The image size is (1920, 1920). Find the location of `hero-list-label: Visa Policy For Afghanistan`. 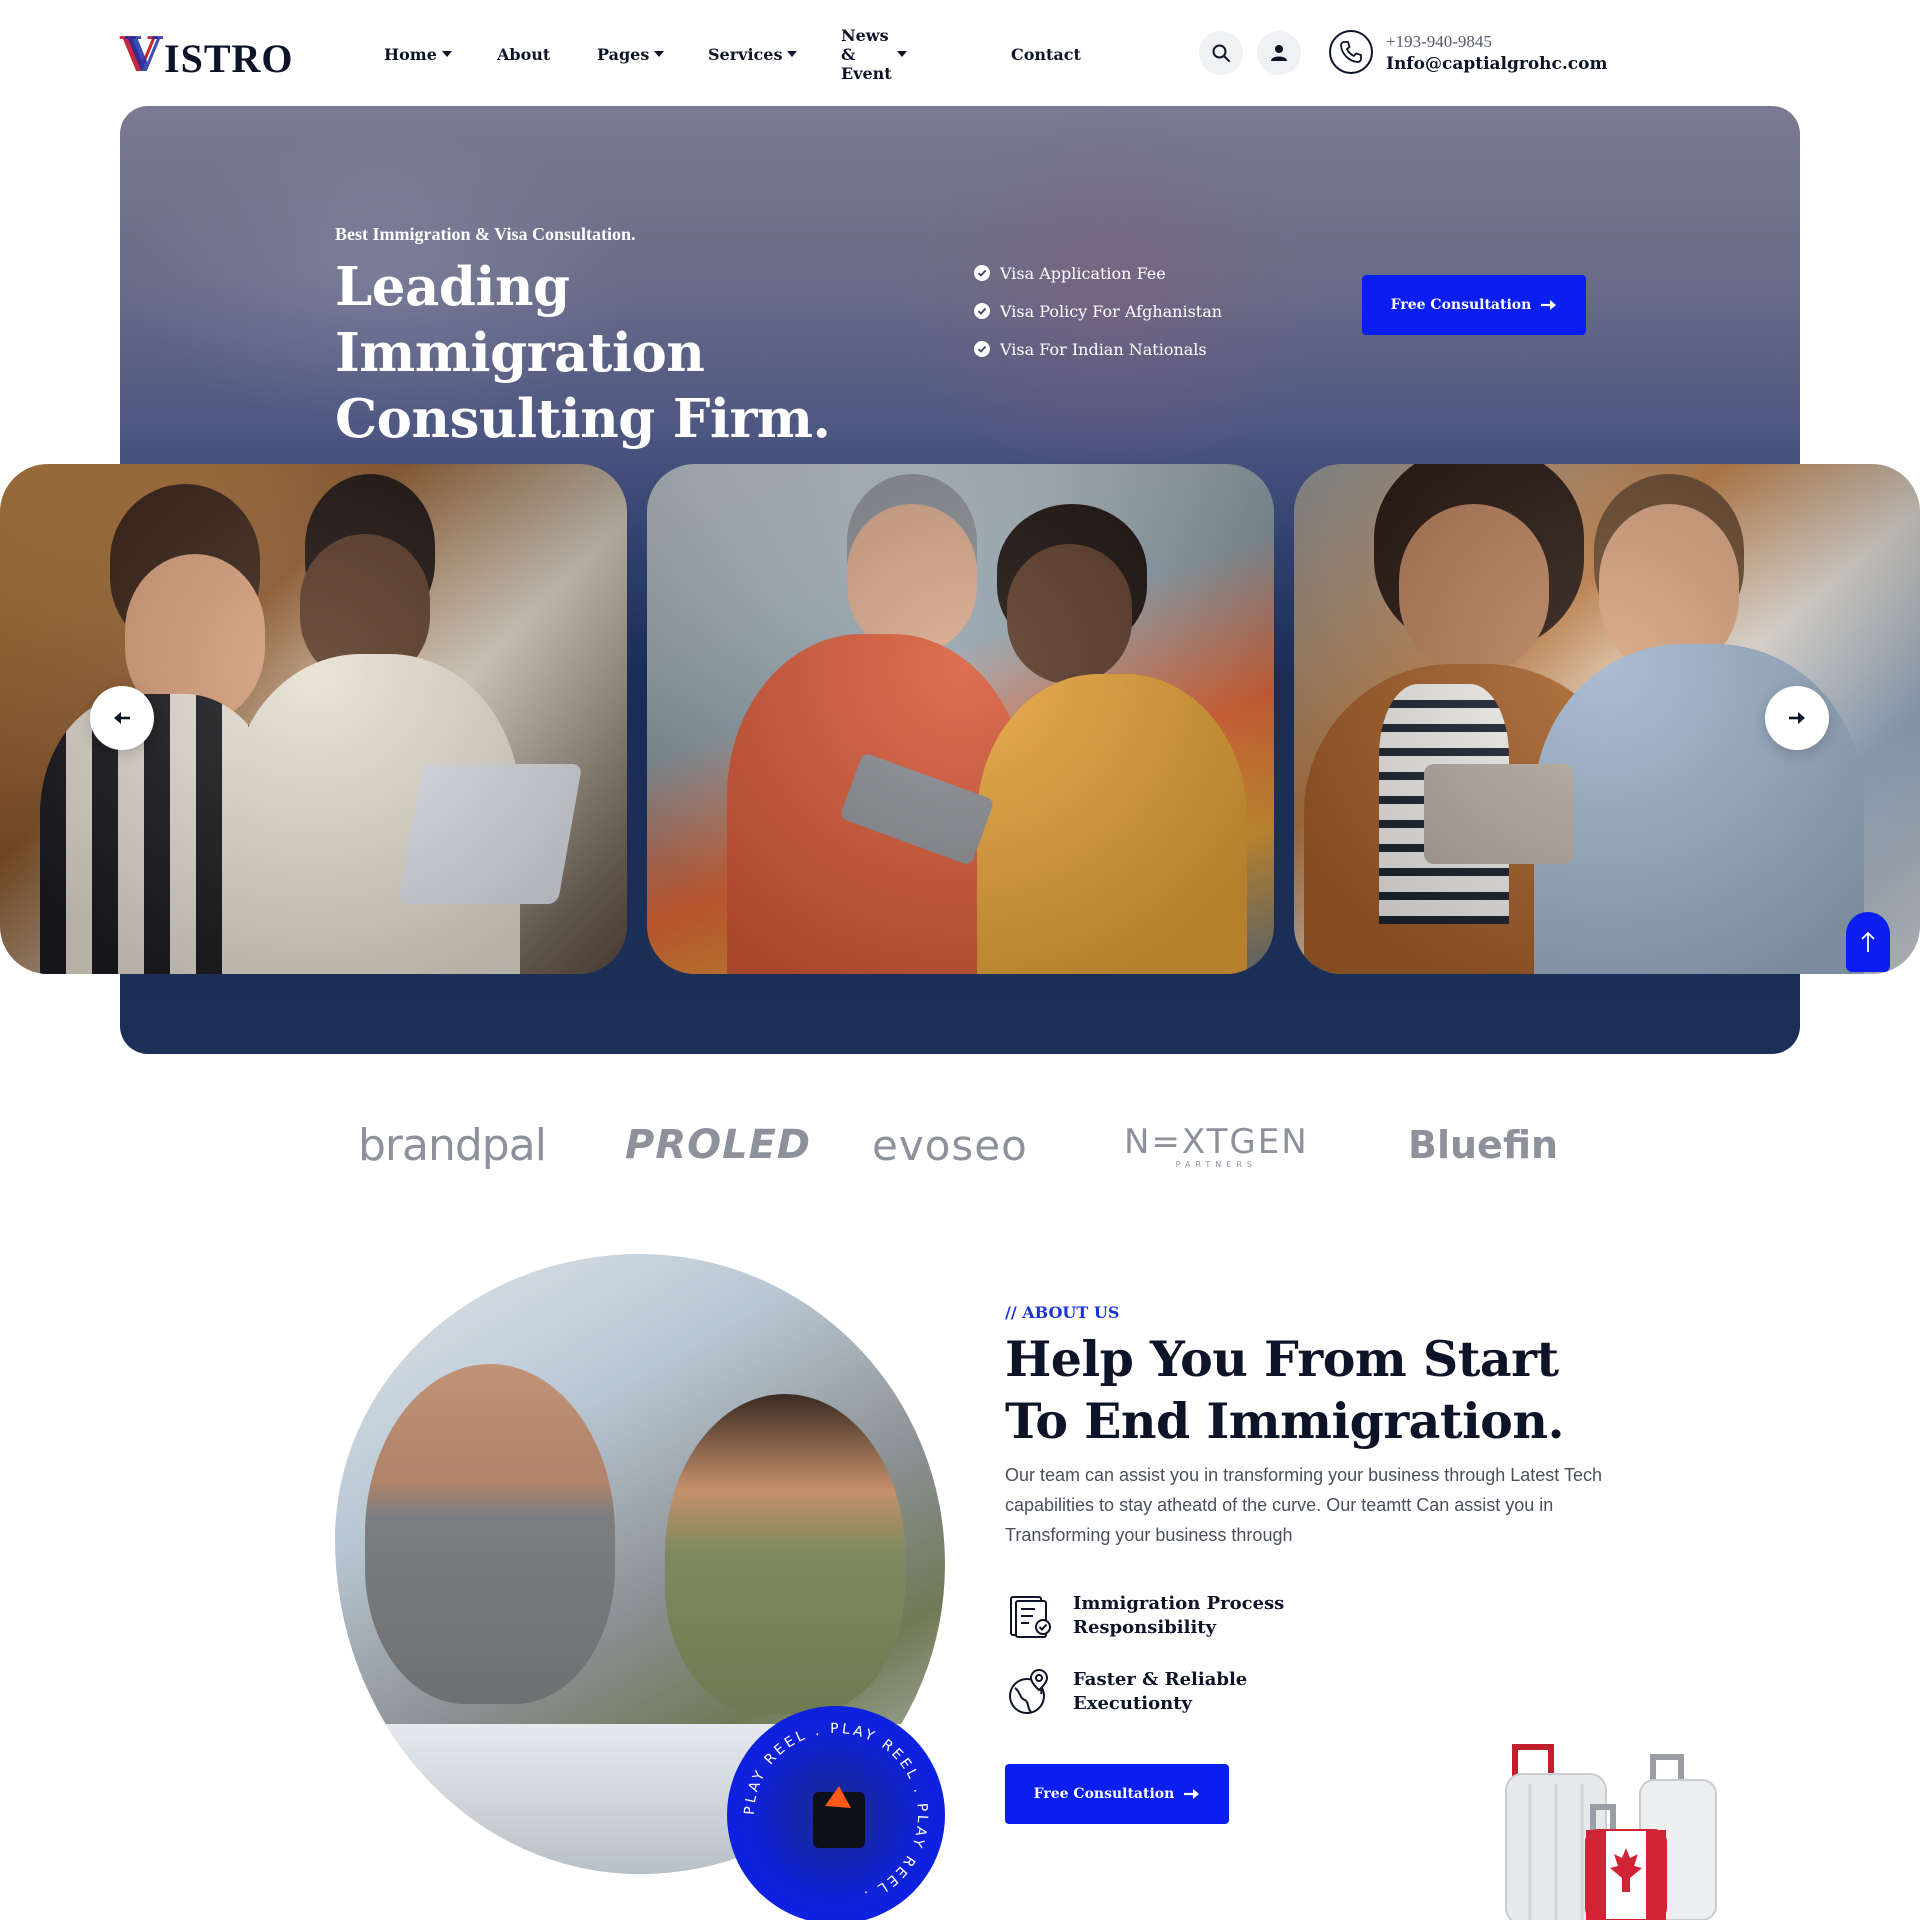

hero-list-label: Visa Policy For Afghanistan is located at coordinates (1111, 311).